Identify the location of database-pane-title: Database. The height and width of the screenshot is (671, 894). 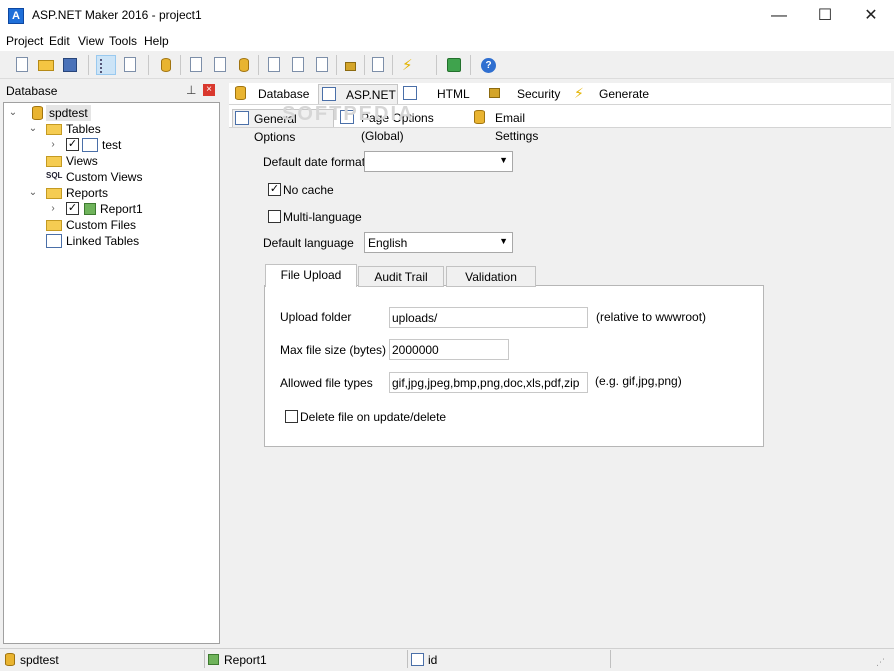
(32, 91).